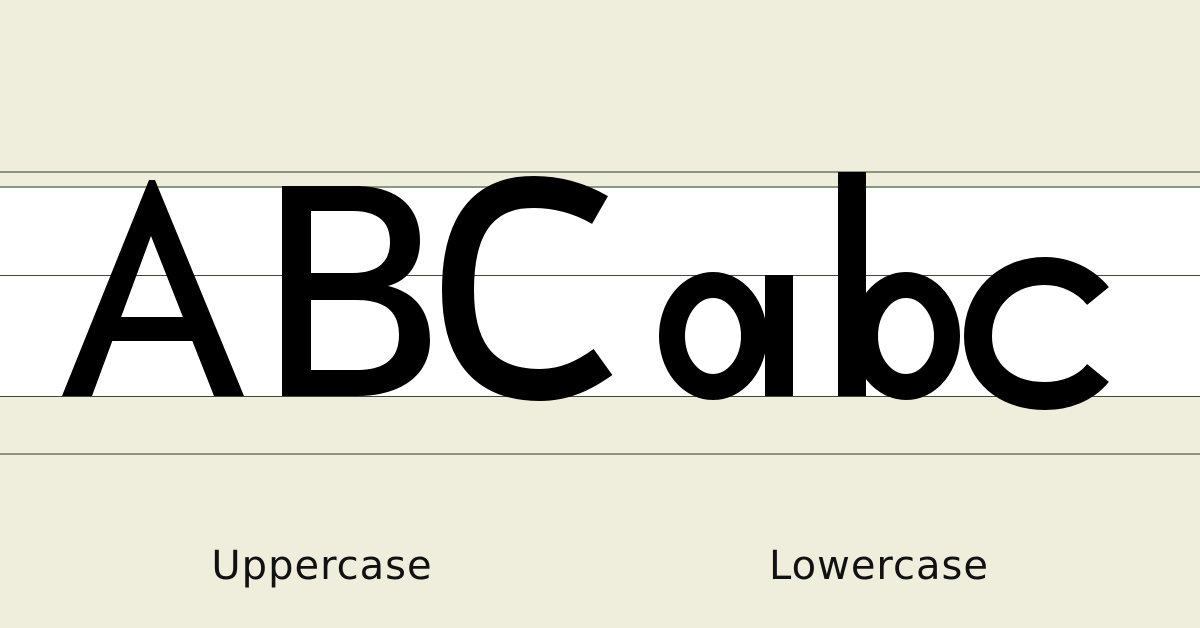 This screenshot has width=1200, height=628. I want to click on glyph-lowercase-c, so click(1036, 333).